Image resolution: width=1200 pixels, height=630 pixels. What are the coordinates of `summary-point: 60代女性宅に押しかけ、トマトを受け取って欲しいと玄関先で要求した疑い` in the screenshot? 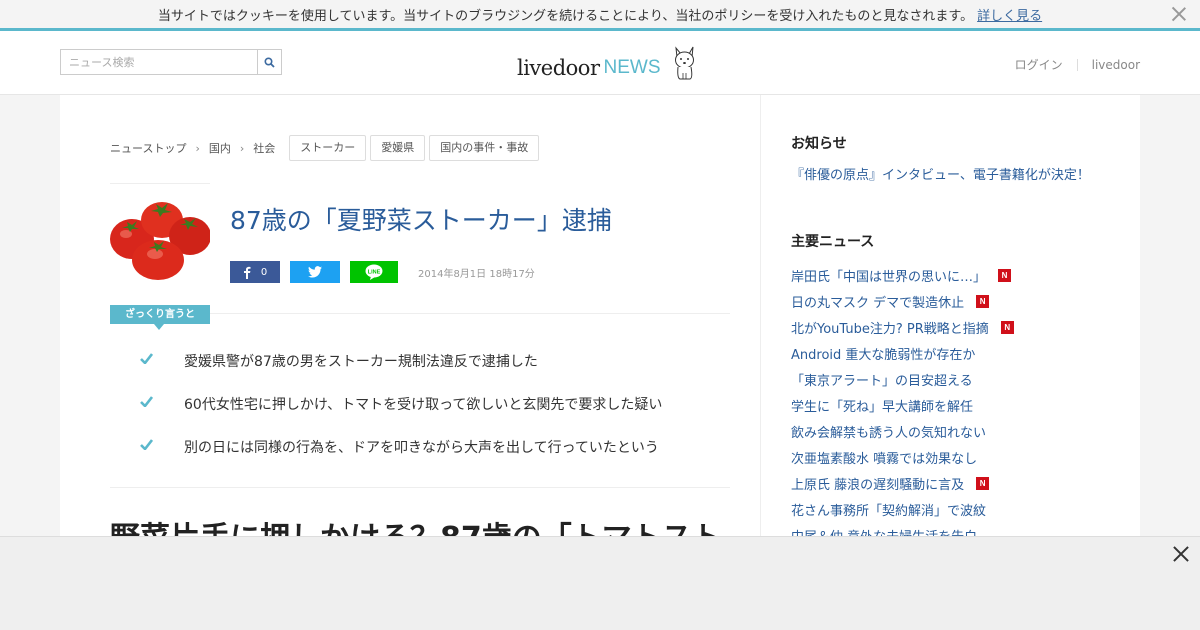 It's located at (401, 415).